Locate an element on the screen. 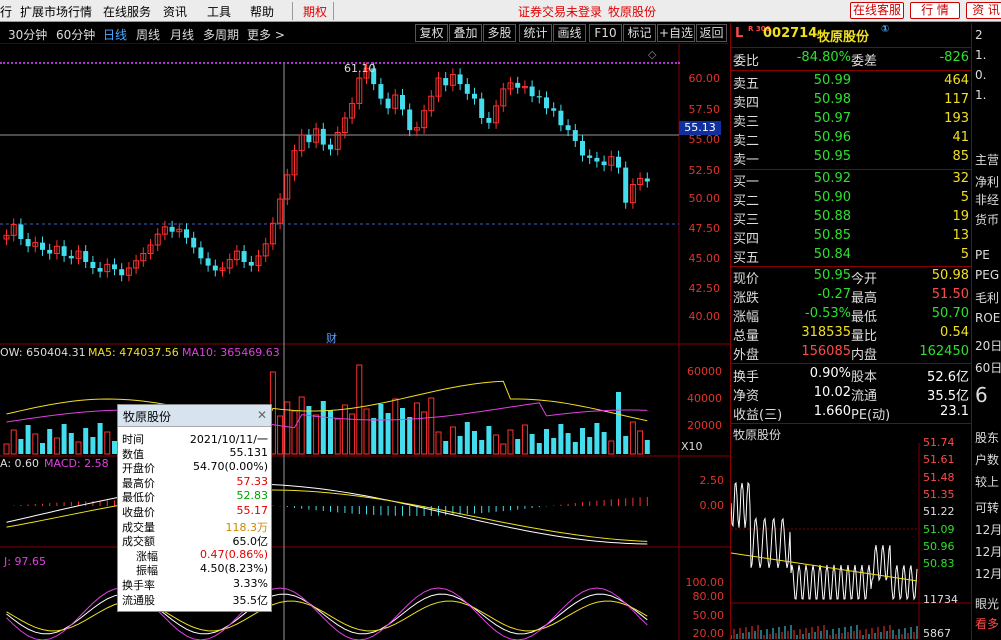  stats-button: 统计 is located at coordinates (535, 33).